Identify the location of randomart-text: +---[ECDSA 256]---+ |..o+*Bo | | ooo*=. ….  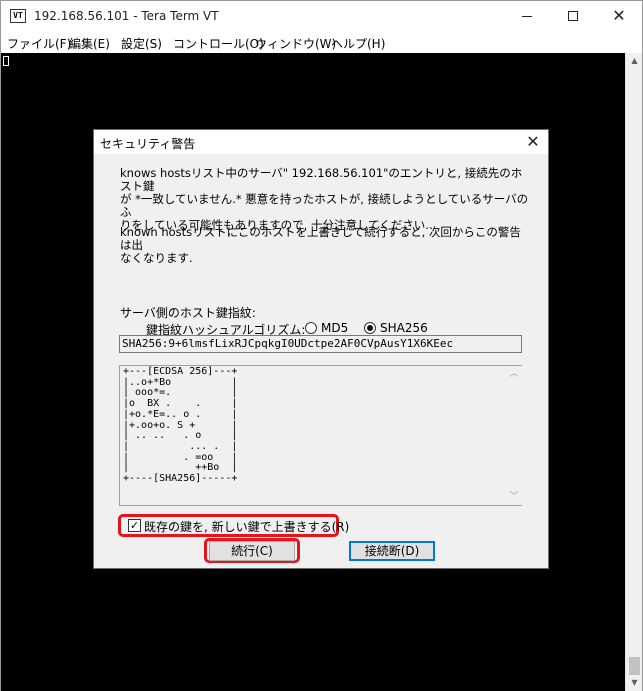
(180, 425).